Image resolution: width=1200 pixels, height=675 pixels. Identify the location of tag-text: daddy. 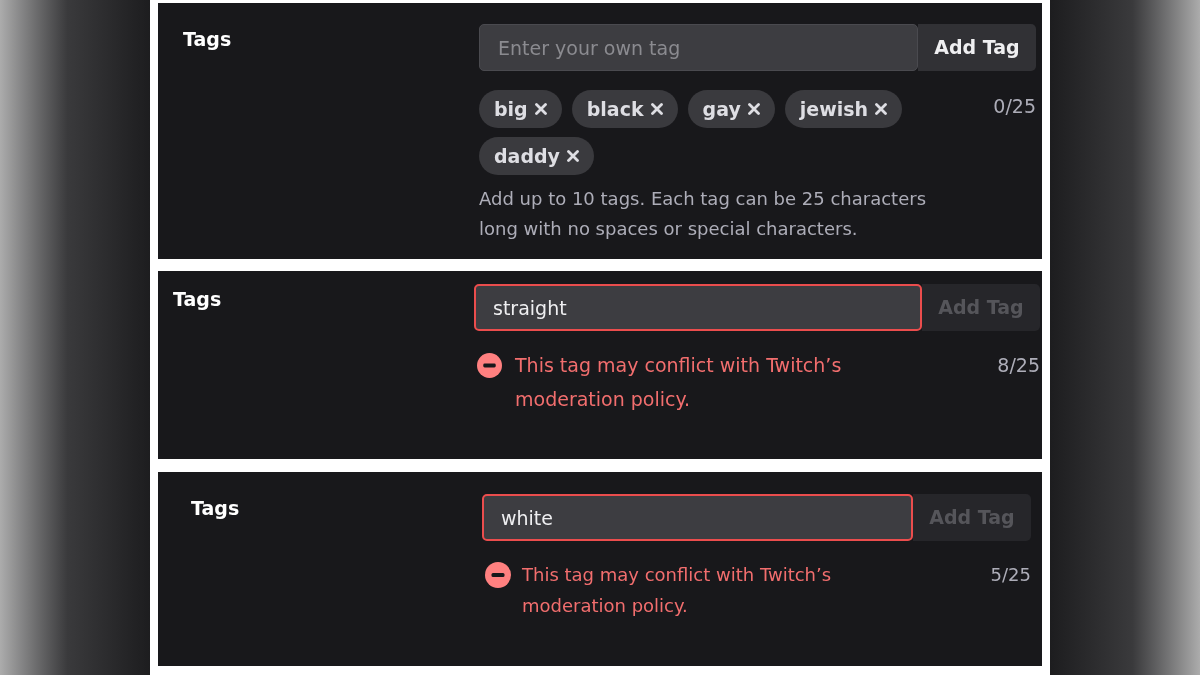
(527, 156).